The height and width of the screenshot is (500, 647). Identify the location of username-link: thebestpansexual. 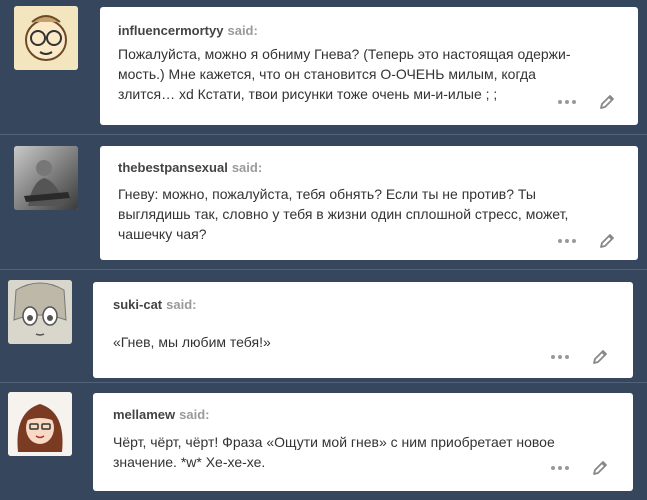
(173, 167).